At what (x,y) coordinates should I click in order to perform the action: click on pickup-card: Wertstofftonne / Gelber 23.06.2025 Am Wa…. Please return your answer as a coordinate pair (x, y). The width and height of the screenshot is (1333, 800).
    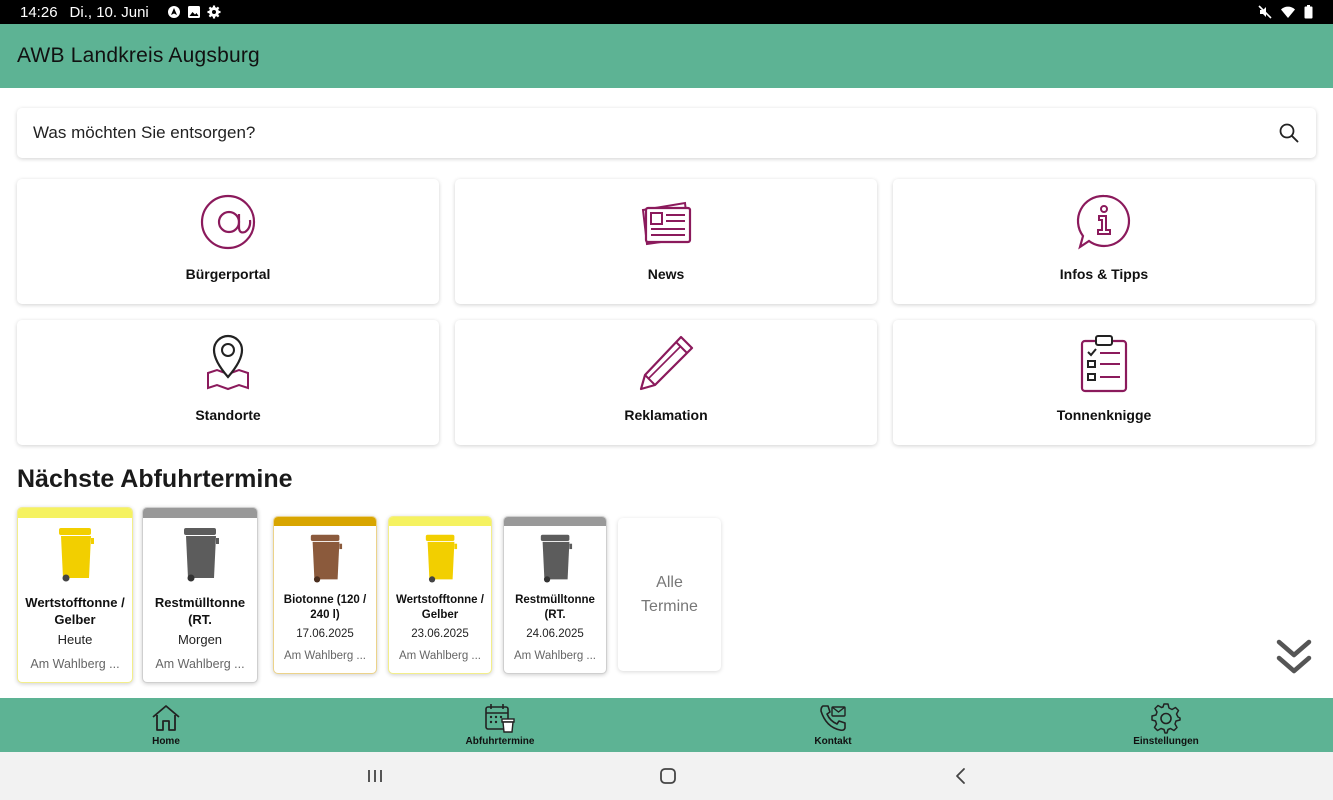
    Looking at the image, I should click on (440, 595).